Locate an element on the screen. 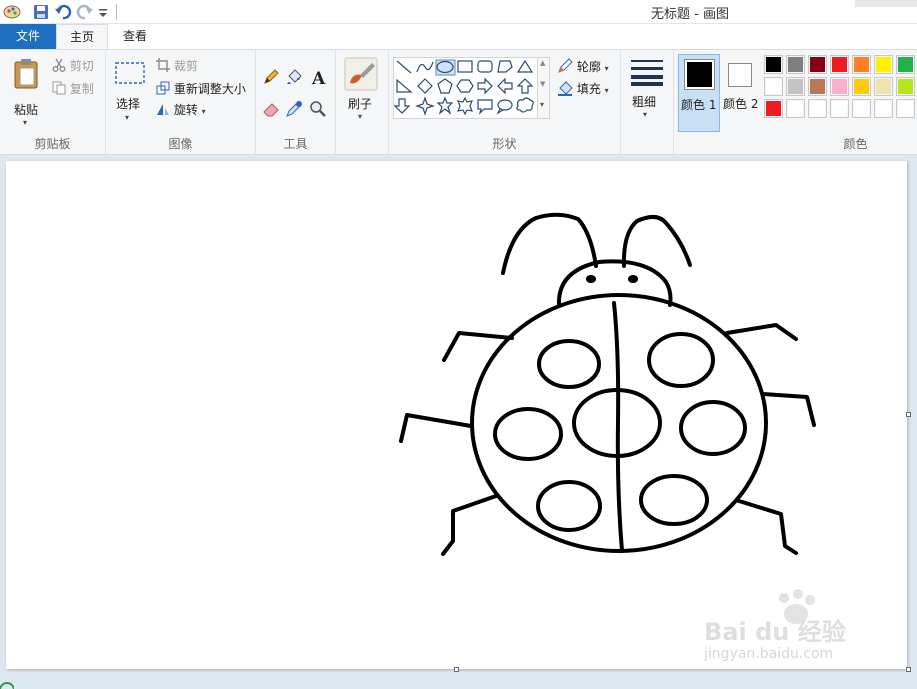 Image resolution: width=917 pixels, height=689 pixels. select-dropdown-icon: ▾ is located at coordinates (127, 117).